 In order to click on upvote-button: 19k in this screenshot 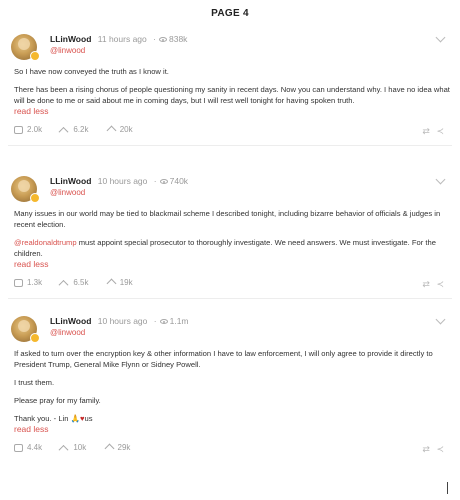, I will do `click(120, 282)`.